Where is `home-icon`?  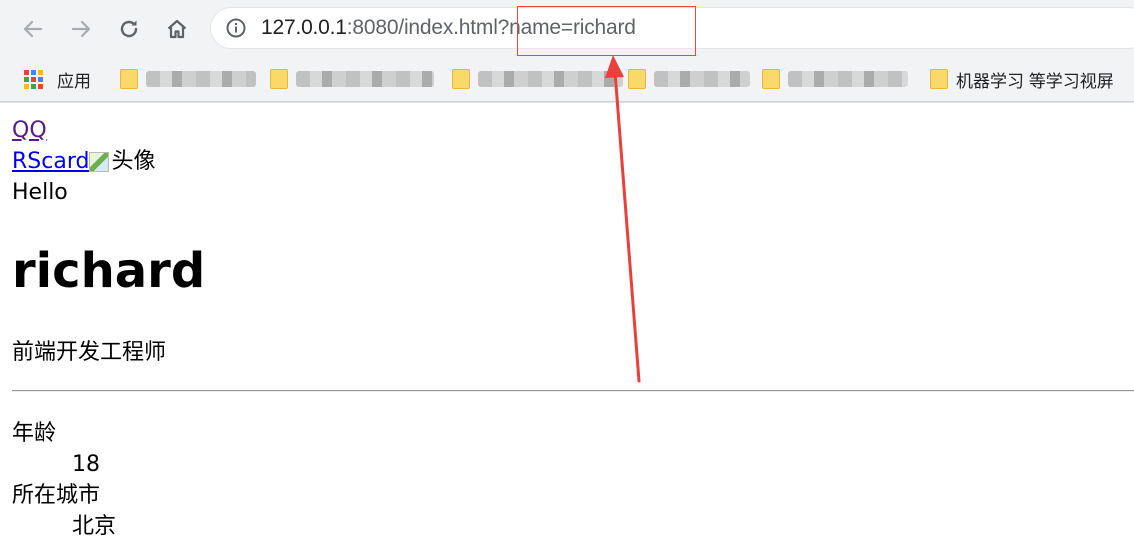
home-icon is located at coordinates (177, 29).